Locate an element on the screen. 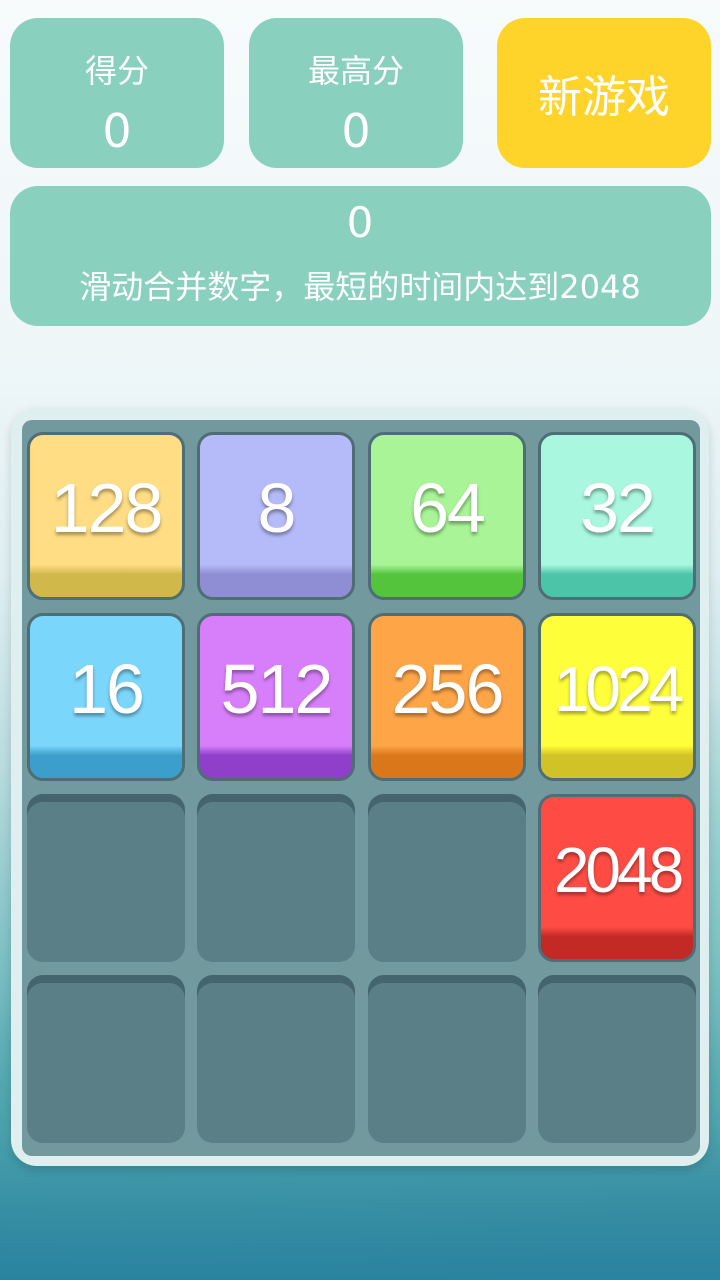 The height and width of the screenshot is (1280, 720). score-value: 0 is located at coordinates (117, 131).